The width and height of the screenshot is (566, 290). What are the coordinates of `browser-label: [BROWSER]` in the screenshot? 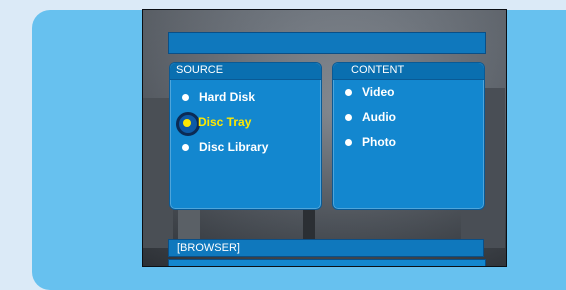 It's located at (208, 248).